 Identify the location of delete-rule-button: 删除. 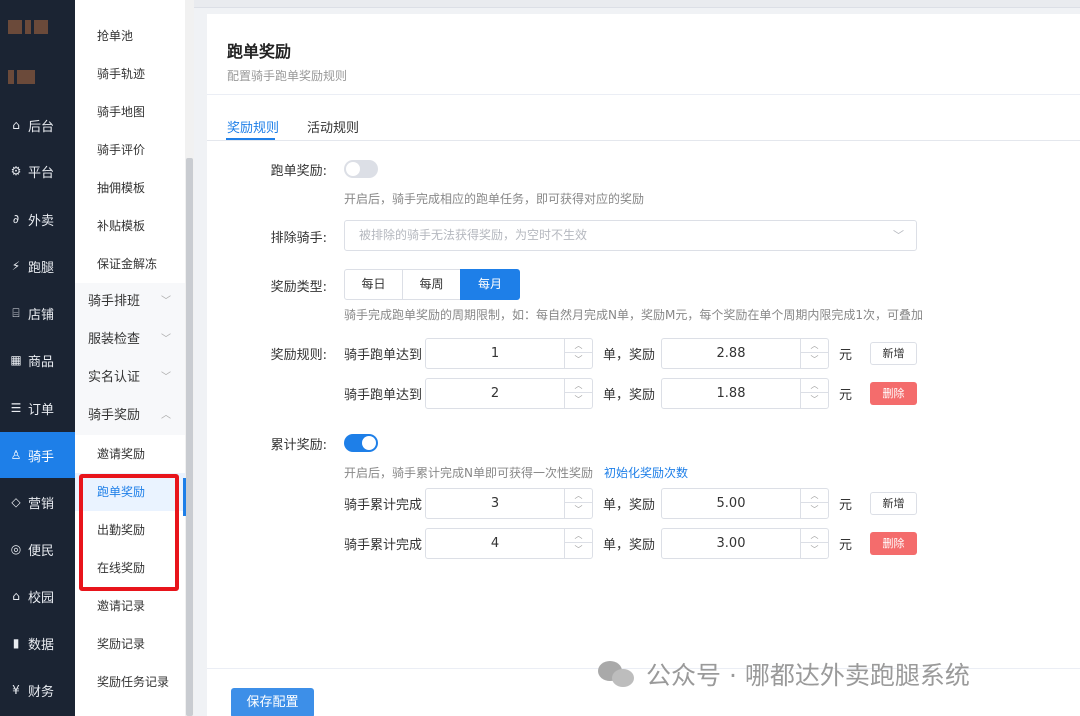
(893, 393).